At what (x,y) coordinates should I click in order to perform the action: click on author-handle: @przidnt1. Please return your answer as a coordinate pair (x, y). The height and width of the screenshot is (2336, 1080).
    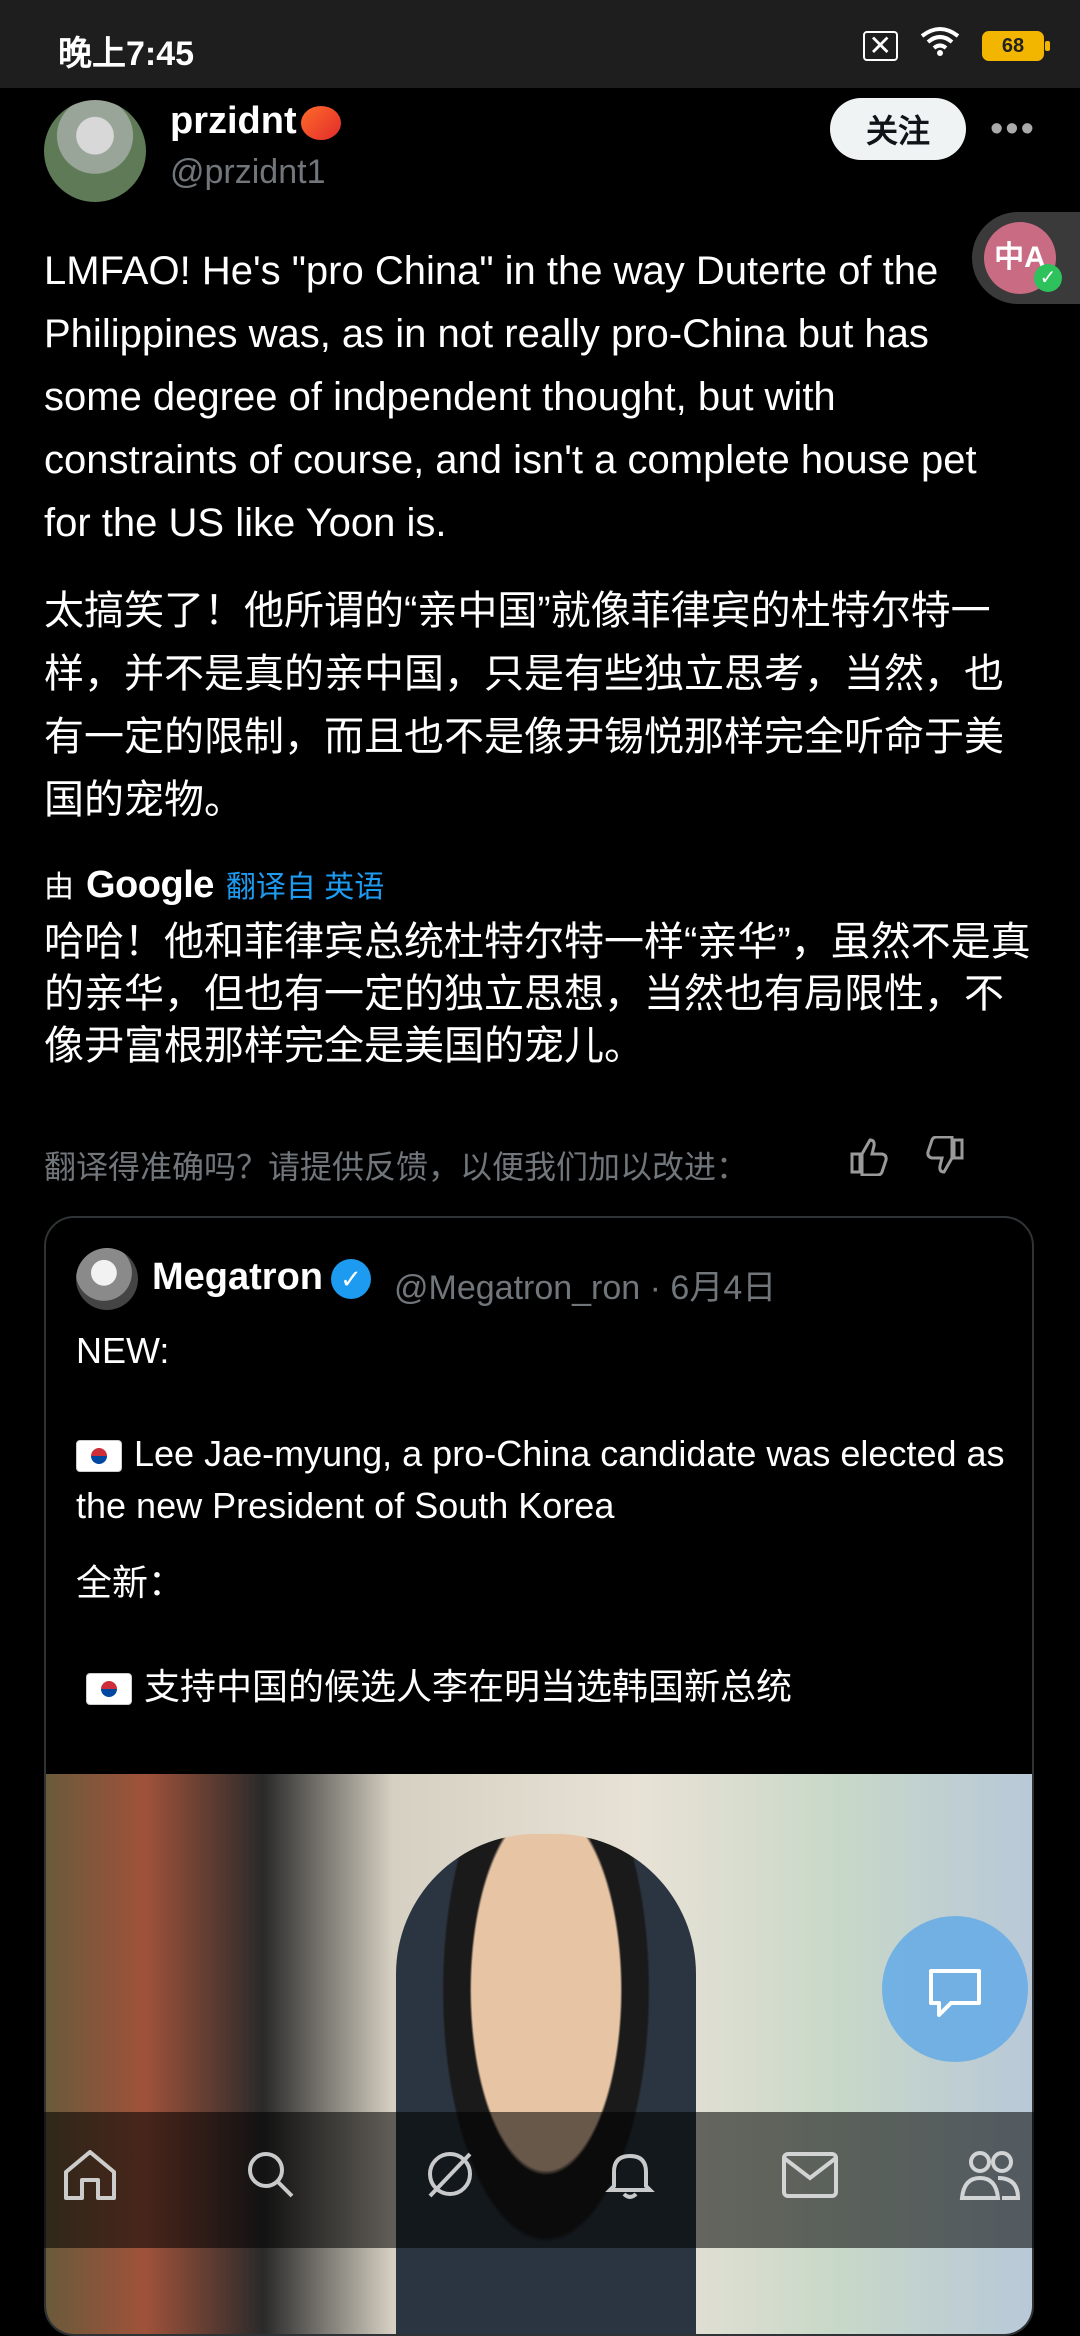
    Looking at the image, I should click on (247, 172).